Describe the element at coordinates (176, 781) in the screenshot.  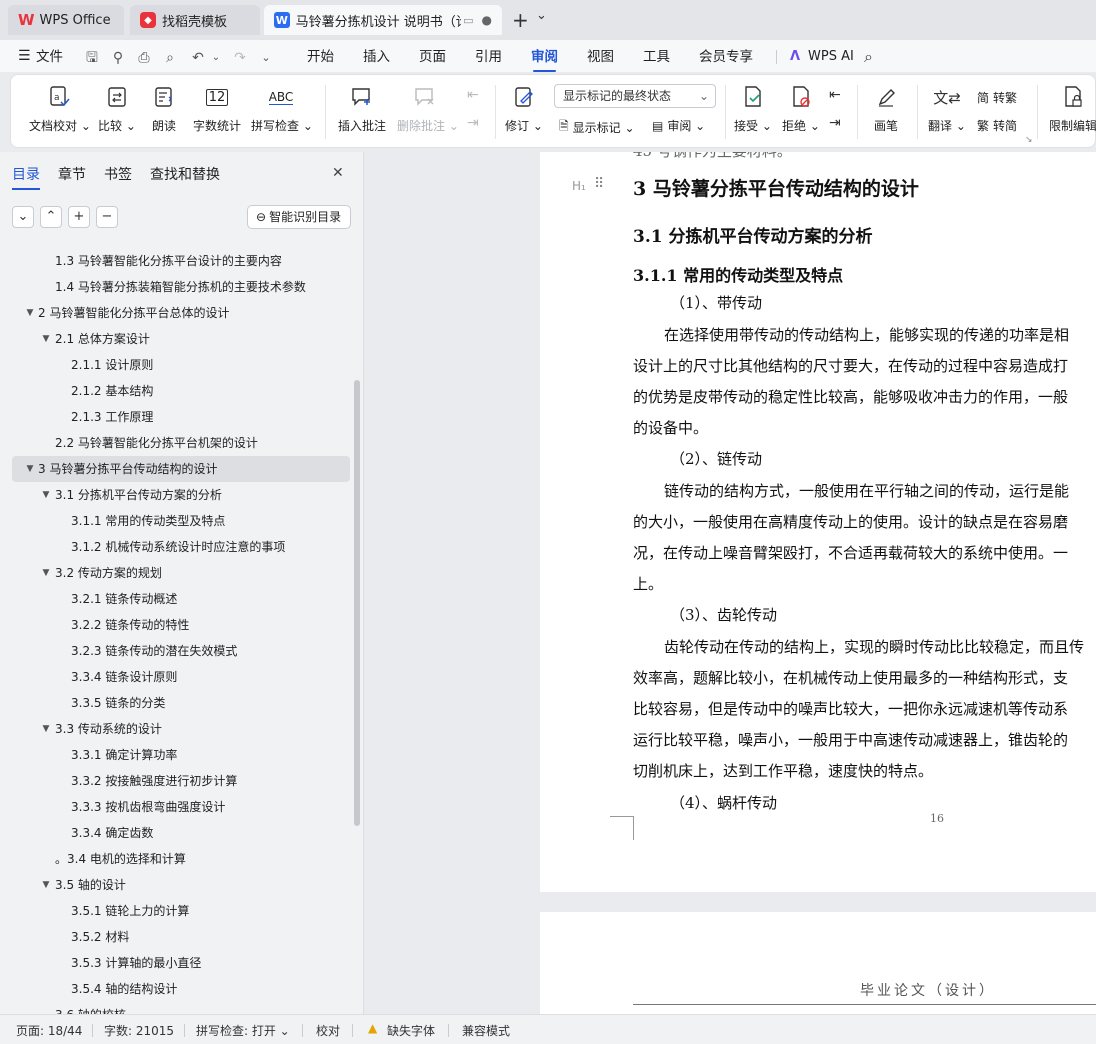
I see `toc-item: 3.3.2 按接触强度进行初步计算` at that location.